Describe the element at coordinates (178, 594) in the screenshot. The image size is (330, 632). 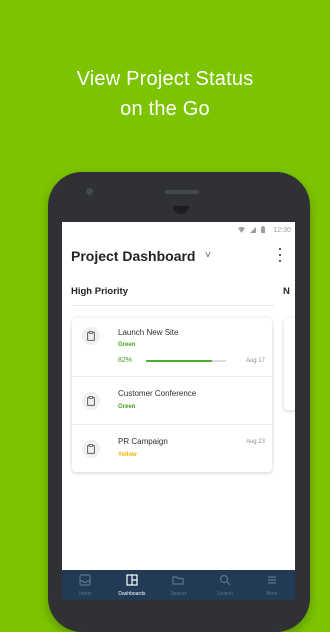
I see `nav-label: Spaces` at that location.